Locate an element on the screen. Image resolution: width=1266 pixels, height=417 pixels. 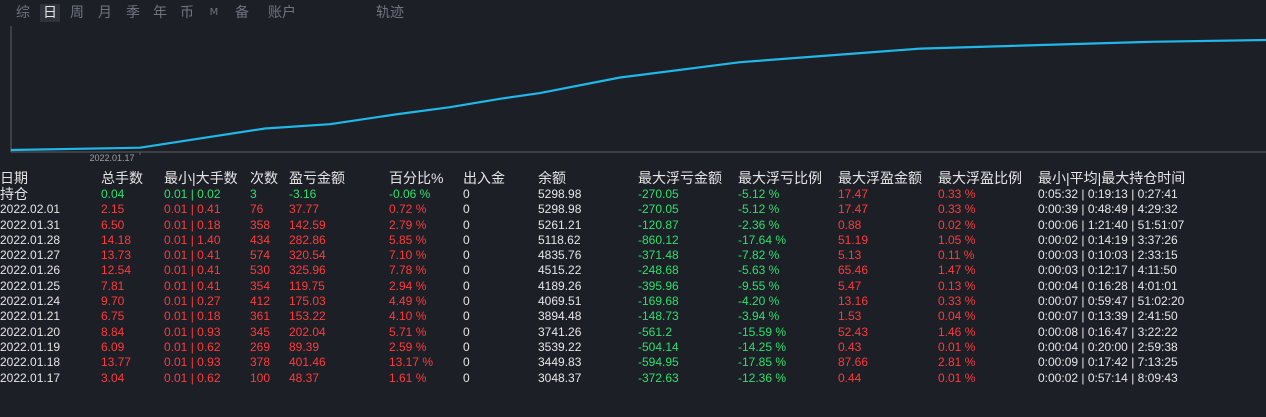
cell-max-floating-loss: -504.14 is located at coordinates (658, 346).